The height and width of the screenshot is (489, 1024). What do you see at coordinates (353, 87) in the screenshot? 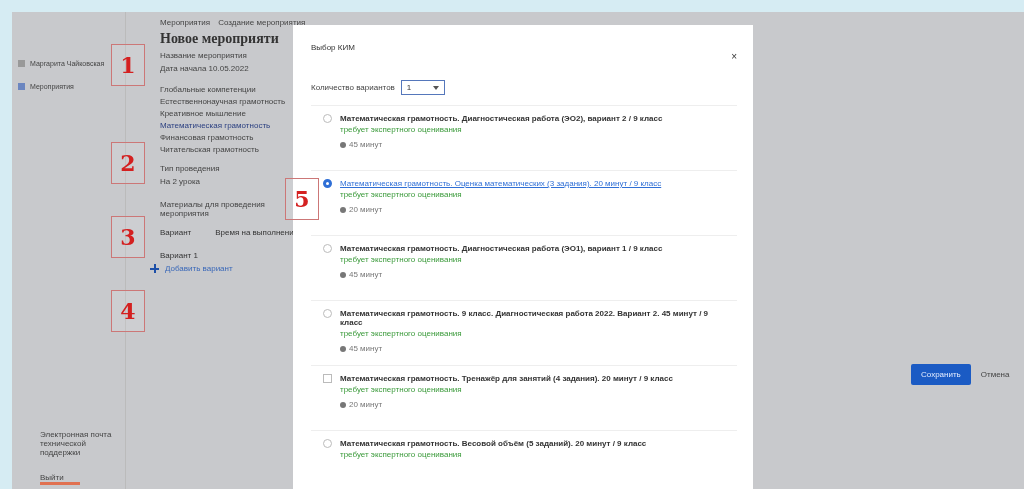
I see `field-label: Количество вариантов` at bounding box center [353, 87].